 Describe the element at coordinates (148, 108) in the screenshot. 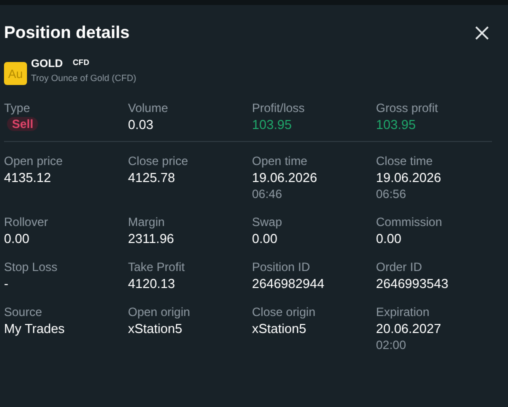

I see `field-label: Volume` at that location.